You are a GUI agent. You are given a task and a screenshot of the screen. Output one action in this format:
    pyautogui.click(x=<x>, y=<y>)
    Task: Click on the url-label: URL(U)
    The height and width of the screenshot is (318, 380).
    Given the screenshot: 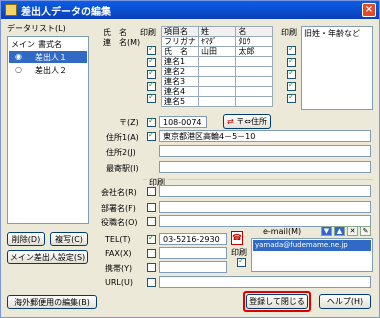 What is the action you would take?
    pyautogui.click(x=119, y=282)
    